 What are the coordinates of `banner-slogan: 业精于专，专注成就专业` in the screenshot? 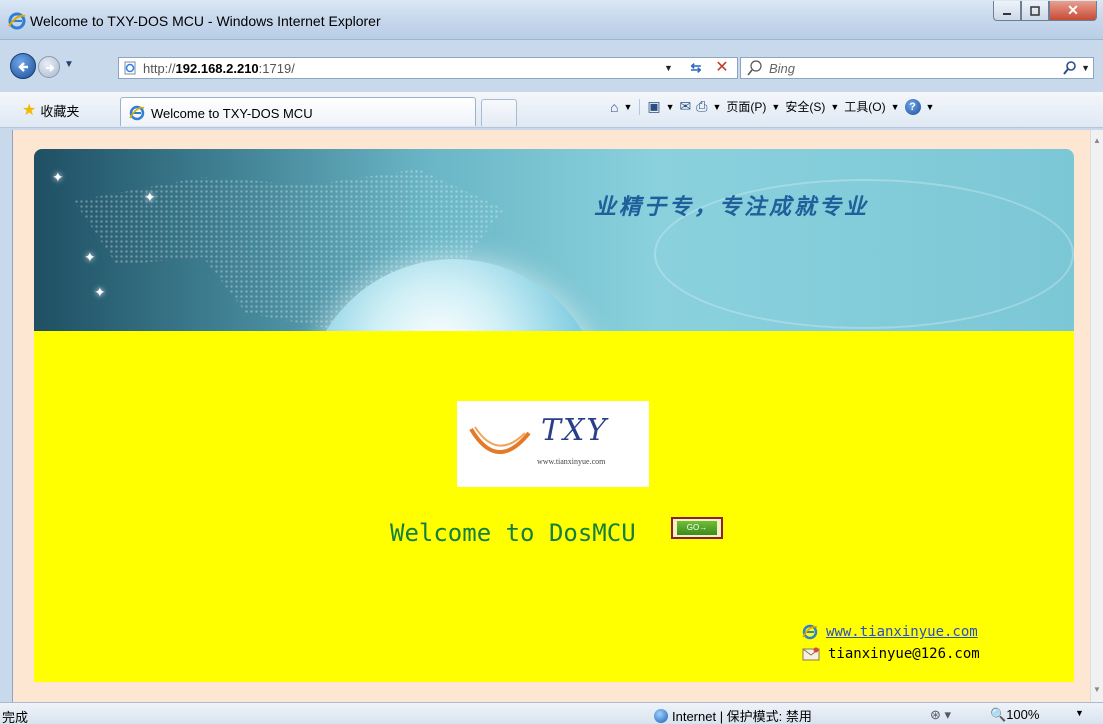 It's located at (732, 207).